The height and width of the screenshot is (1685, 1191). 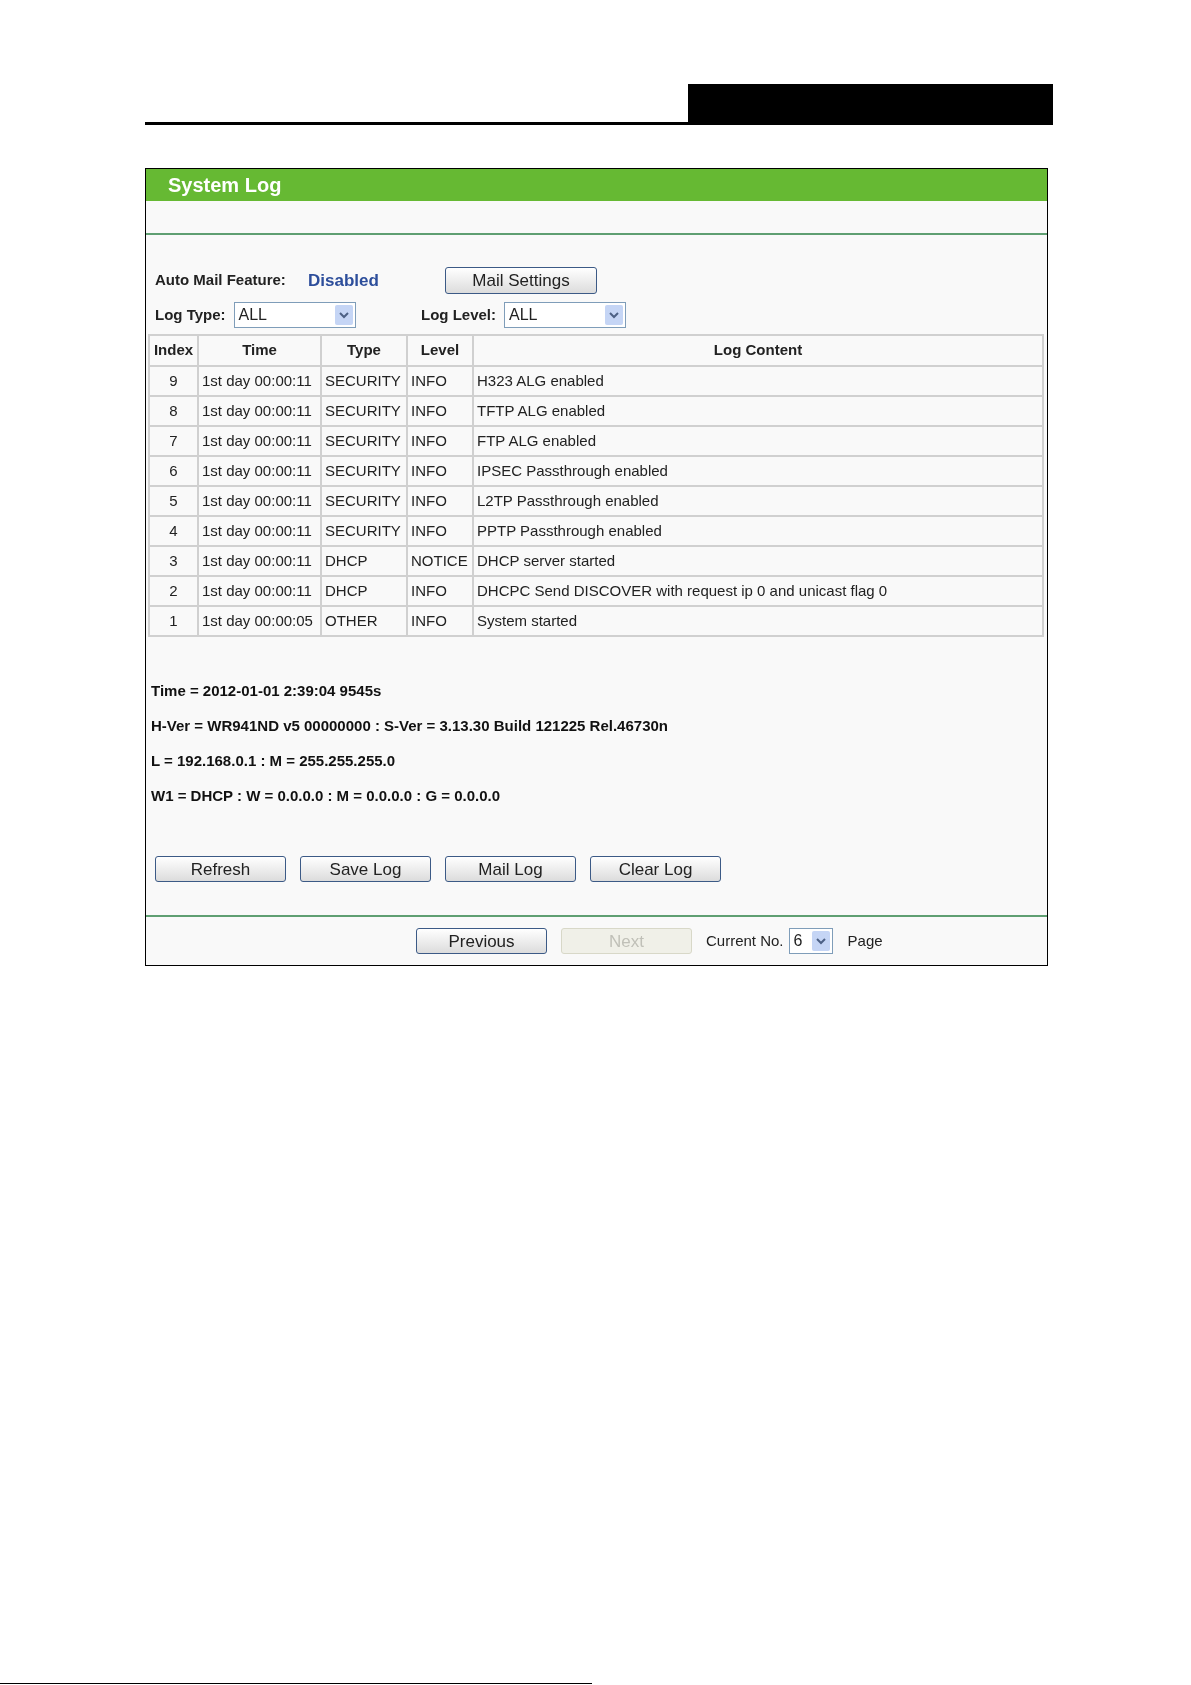 What do you see at coordinates (173, 411) in the screenshot?
I see `table-cell: 8` at bounding box center [173, 411].